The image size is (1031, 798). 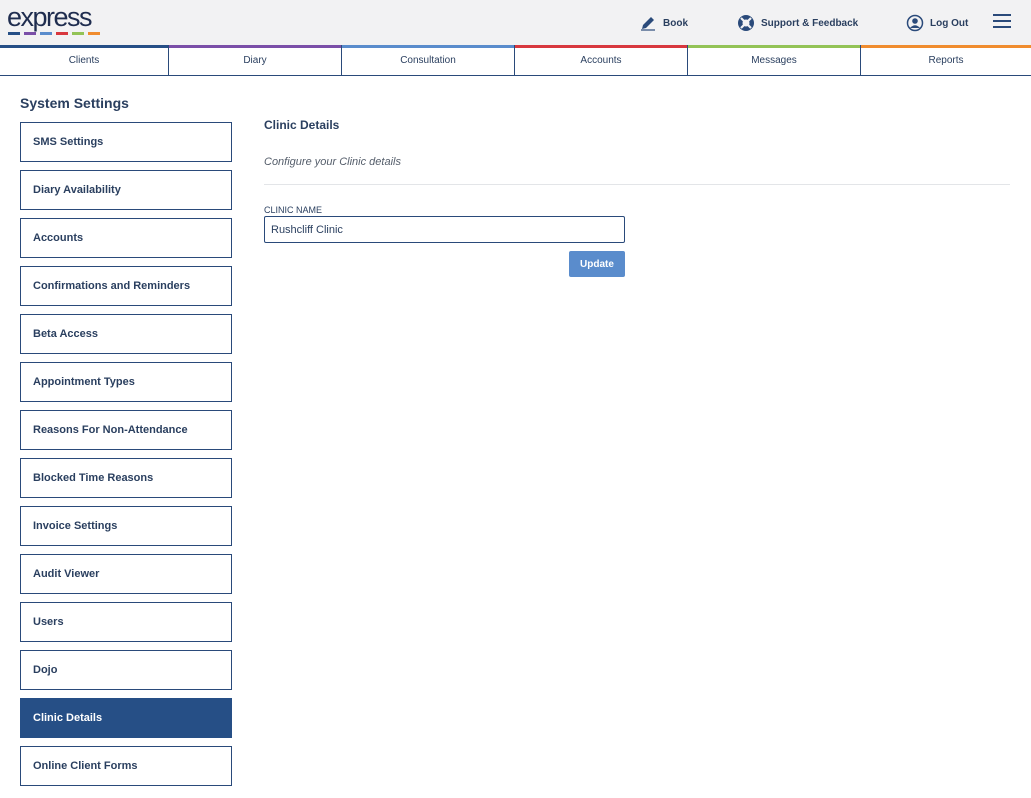 I want to click on book-button: Book, so click(x=663, y=23).